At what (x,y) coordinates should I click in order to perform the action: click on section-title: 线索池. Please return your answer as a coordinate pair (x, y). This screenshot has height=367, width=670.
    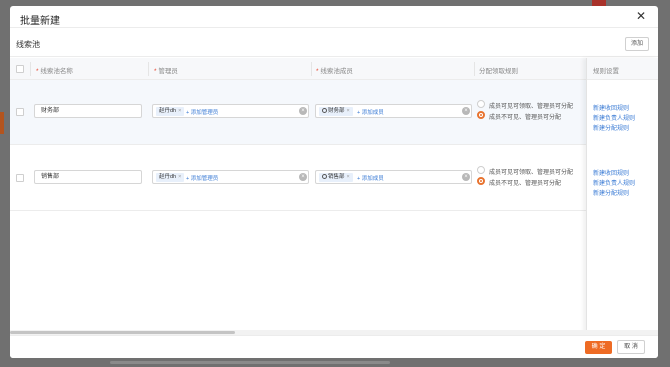
    Looking at the image, I should click on (28, 44).